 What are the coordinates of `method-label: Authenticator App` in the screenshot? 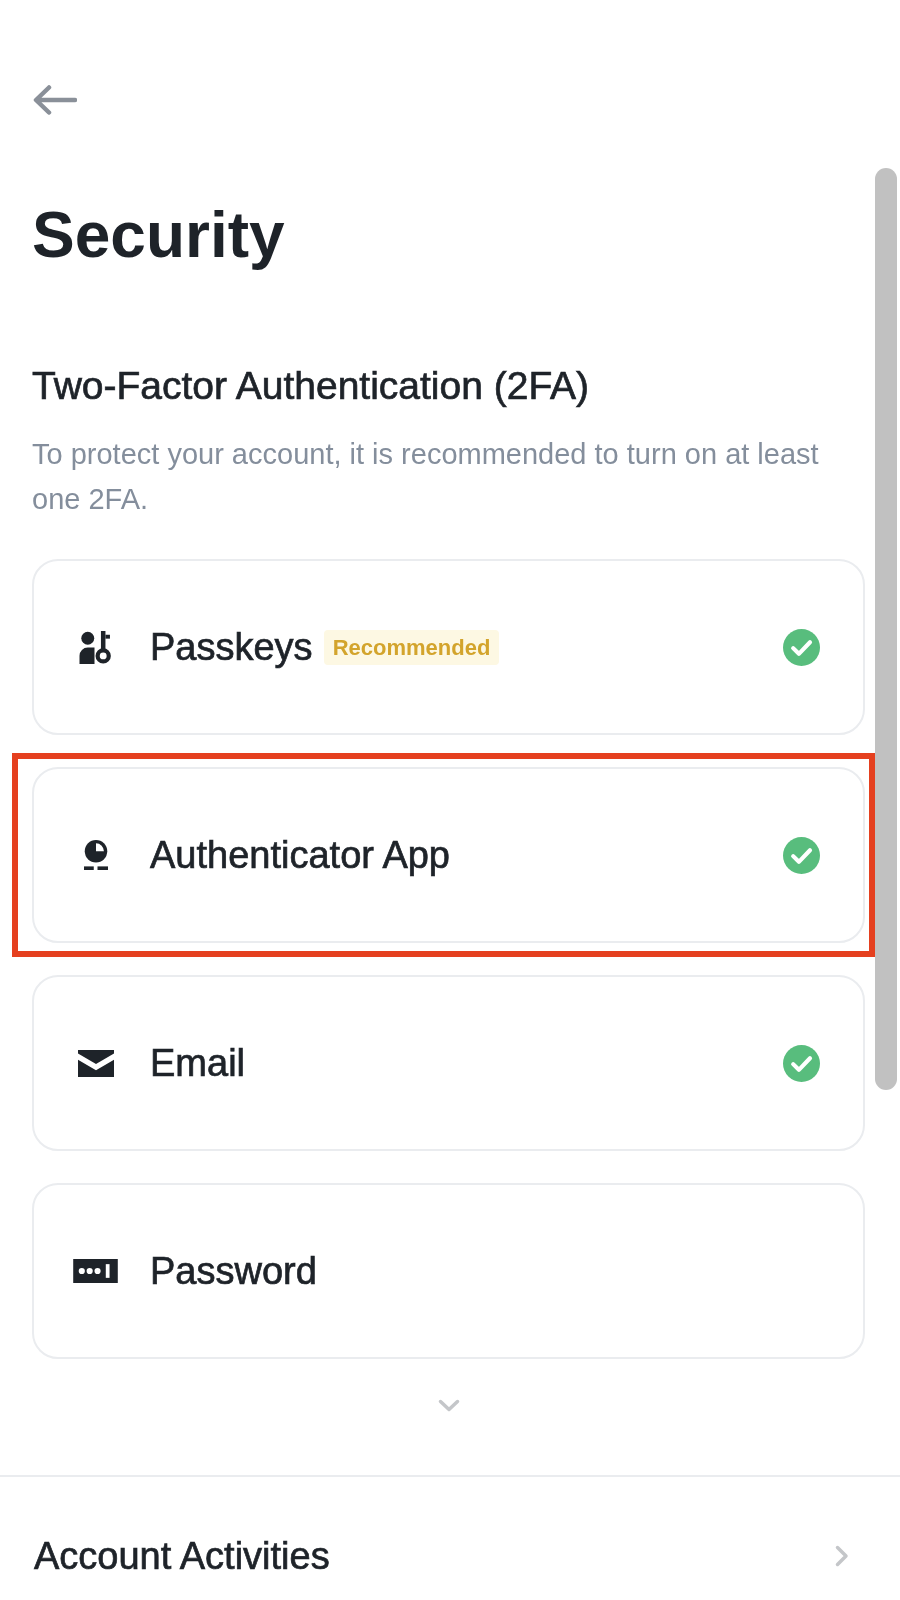 It's located at (300, 855).